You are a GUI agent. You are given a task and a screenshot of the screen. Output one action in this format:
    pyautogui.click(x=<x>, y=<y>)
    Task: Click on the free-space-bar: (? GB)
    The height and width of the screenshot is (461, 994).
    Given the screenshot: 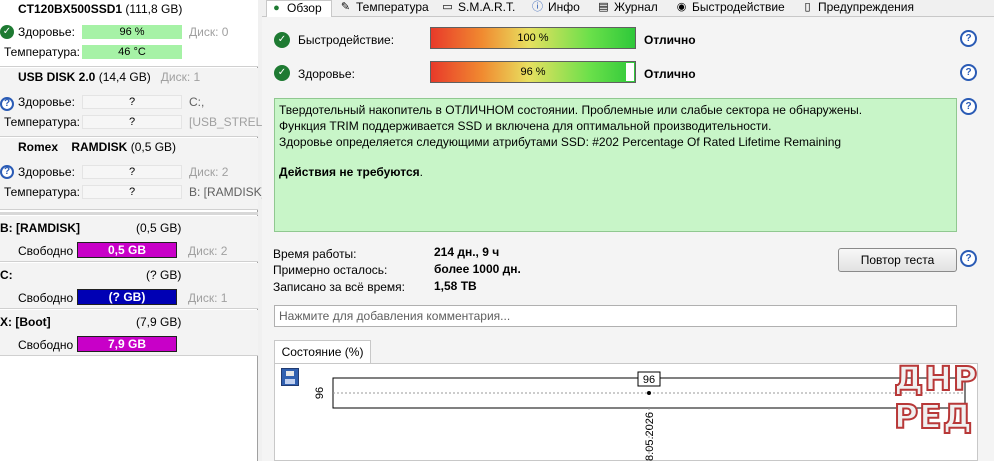 What is the action you would take?
    pyautogui.click(x=127, y=297)
    